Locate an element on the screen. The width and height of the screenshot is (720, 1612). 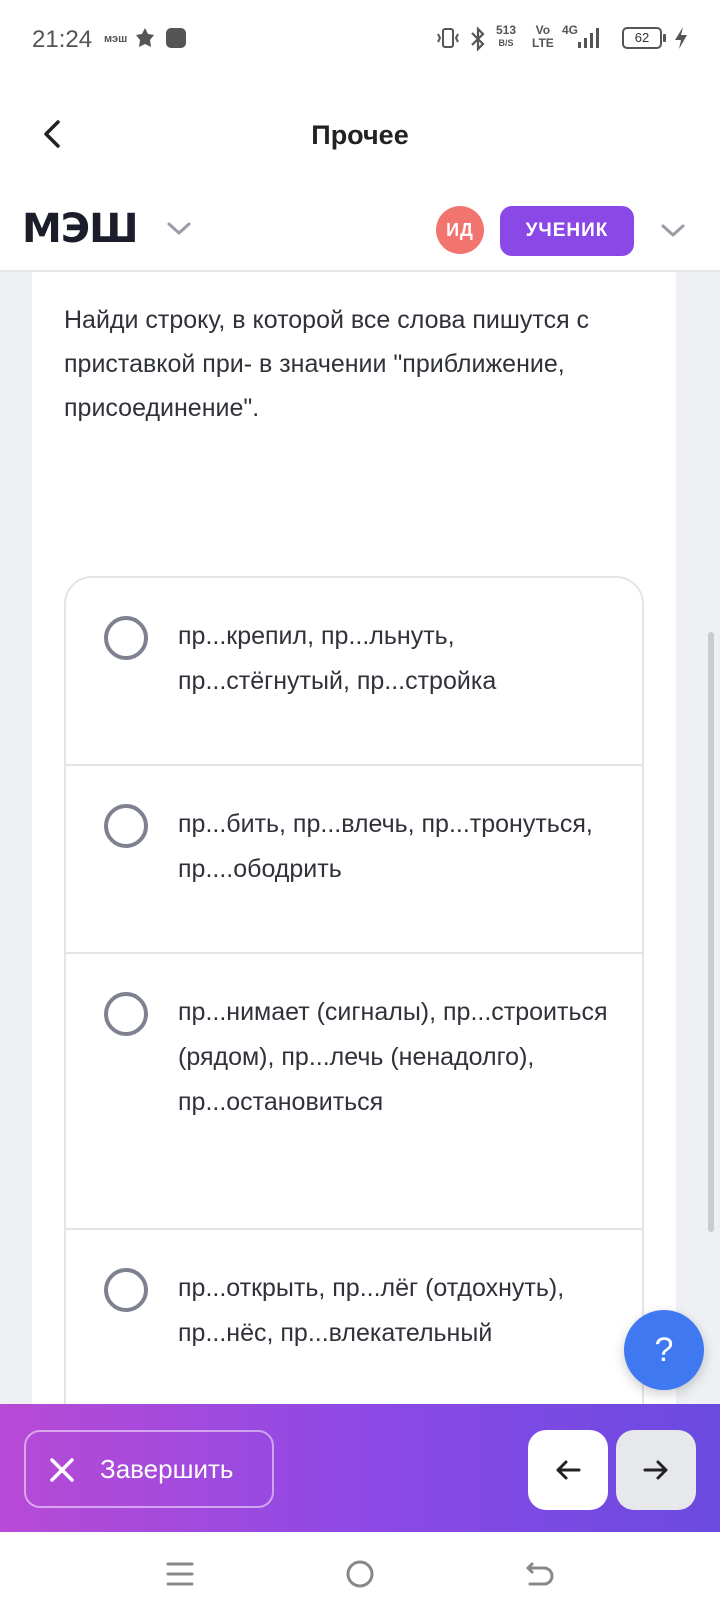
mesh-logo: МЭШ is located at coordinates (80, 229).